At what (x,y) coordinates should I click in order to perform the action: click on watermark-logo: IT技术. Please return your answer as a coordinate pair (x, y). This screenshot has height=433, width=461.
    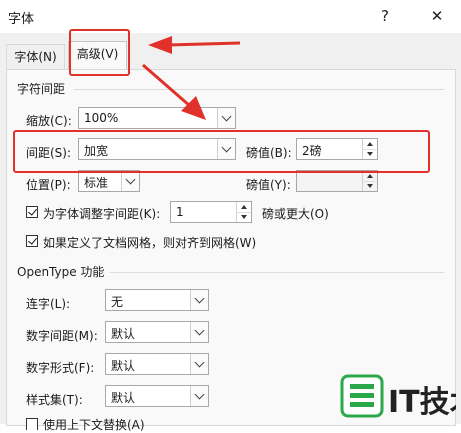
    Looking at the image, I should click on (399, 397).